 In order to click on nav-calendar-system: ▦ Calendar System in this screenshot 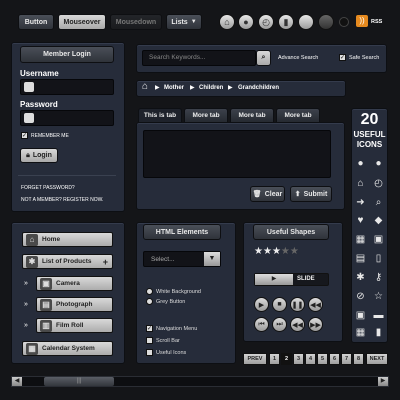, I will do `click(67, 348)`.